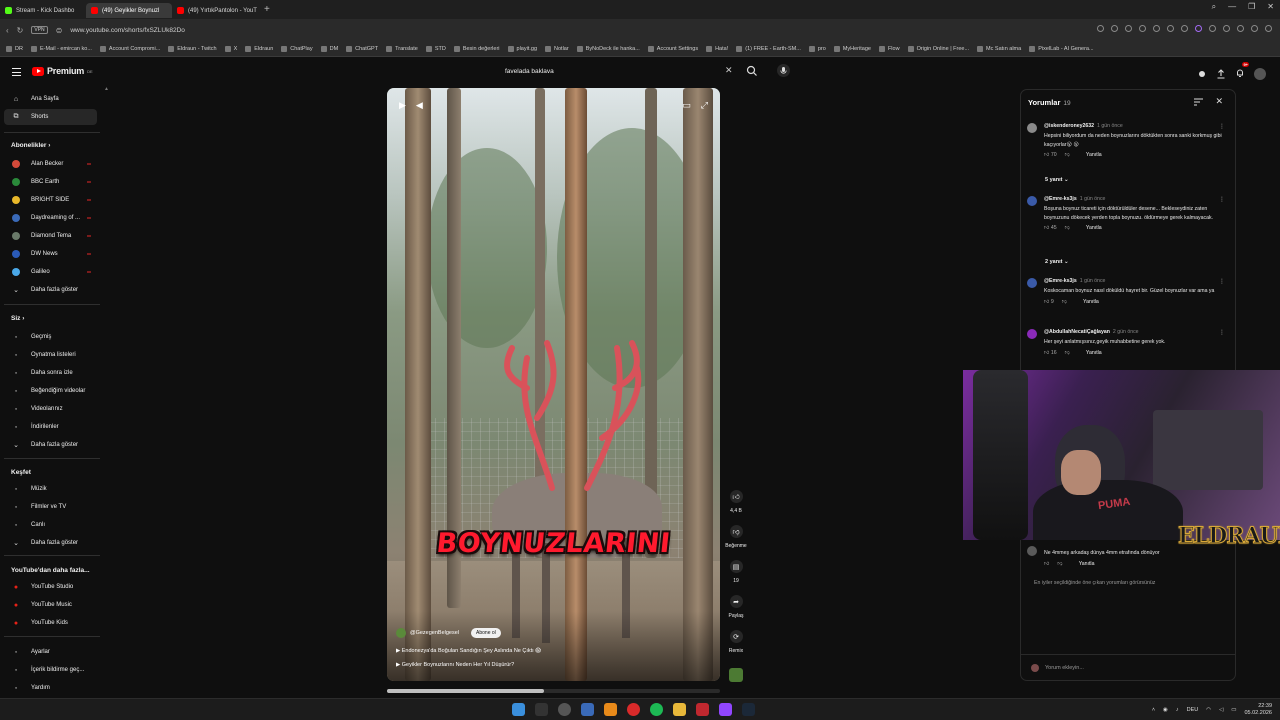 The height and width of the screenshot is (720, 1280). Describe the element at coordinates (783, 70) in the screenshot. I see `voice-search-button` at that location.